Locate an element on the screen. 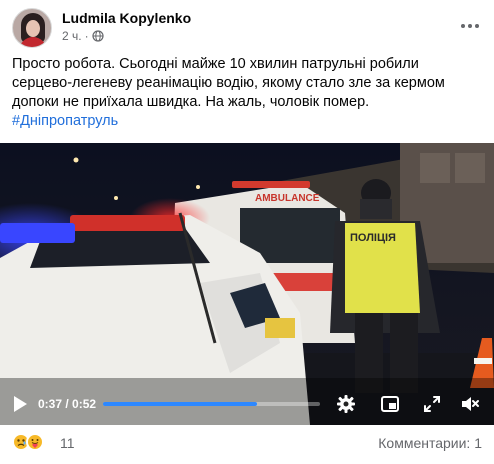 The image size is (494, 464). reaction-count: 11 is located at coordinates (67, 443).